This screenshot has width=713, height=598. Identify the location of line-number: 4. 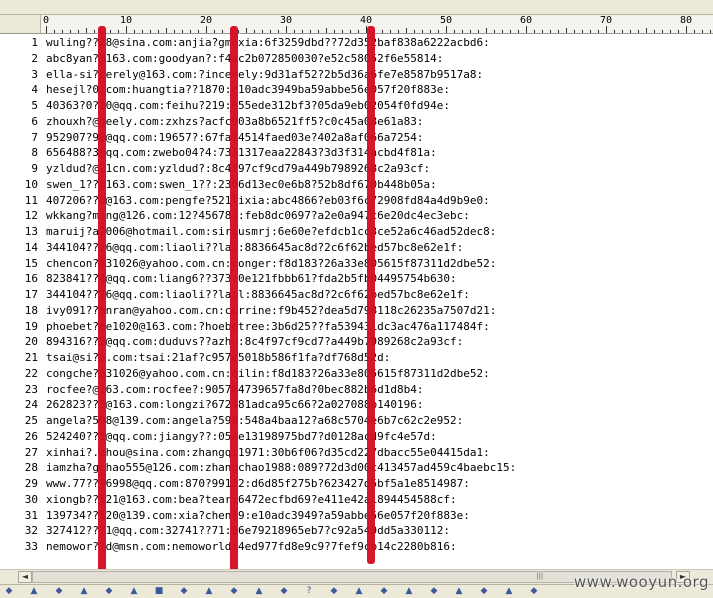
(34, 90).